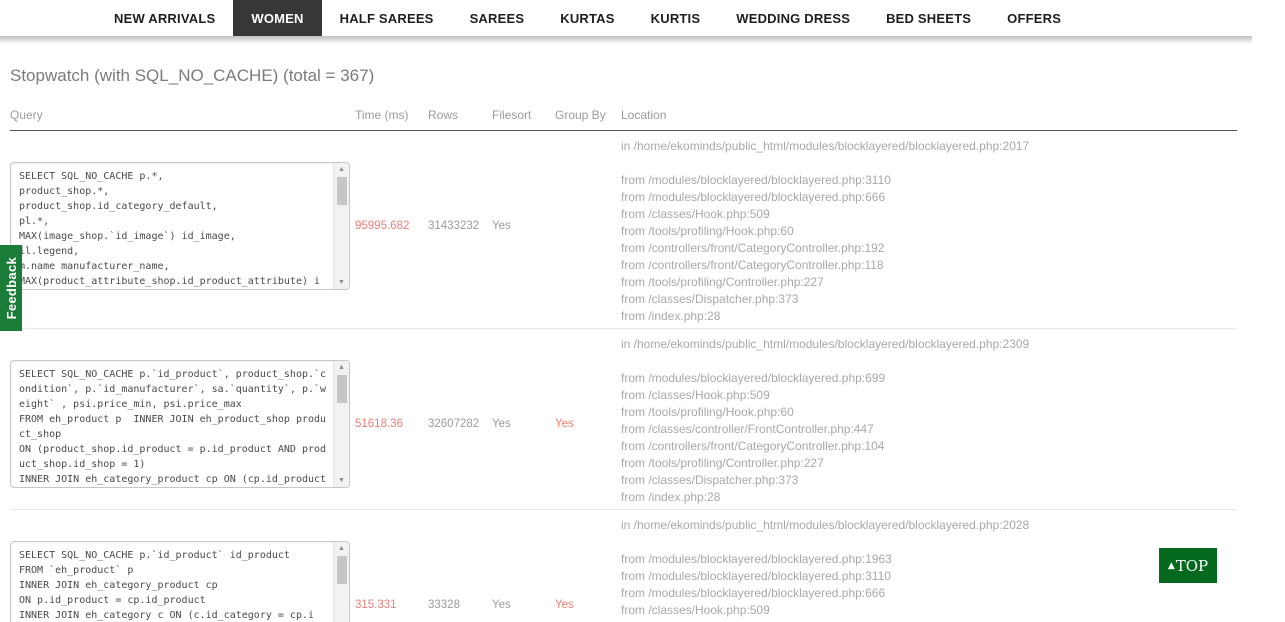 This screenshot has height=622, width=1285. I want to click on column-header-time: Time (ms), so click(382, 115).